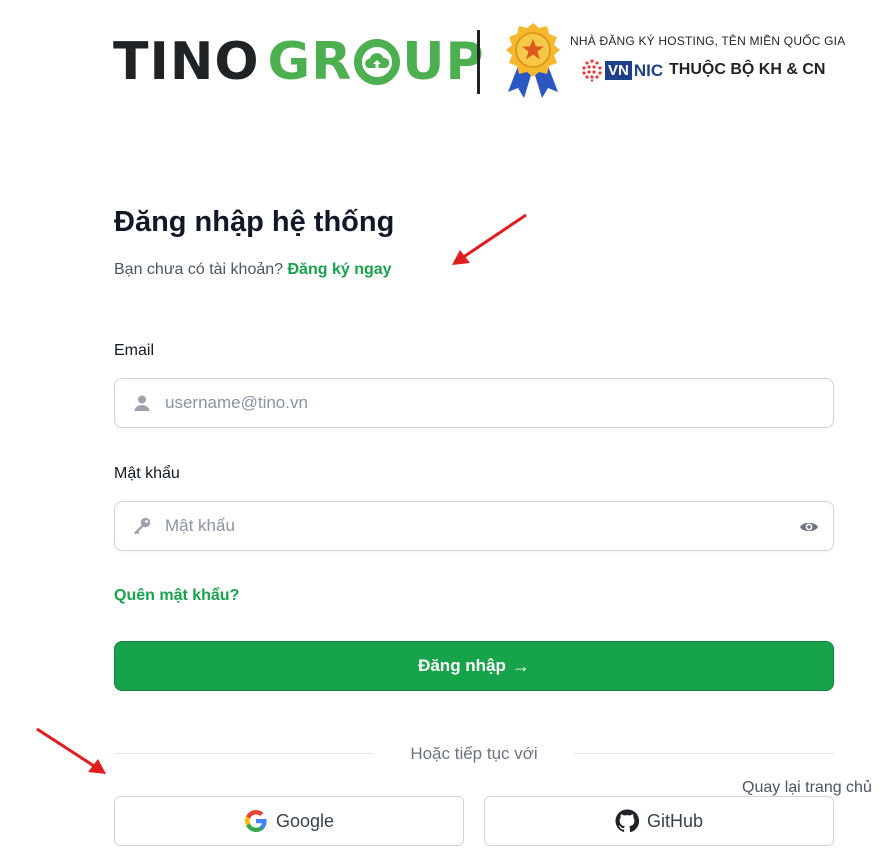  What do you see at coordinates (807, 788) in the screenshot?
I see `back-home-link: Quay lại trang chủ` at bounding box center [807, 788].